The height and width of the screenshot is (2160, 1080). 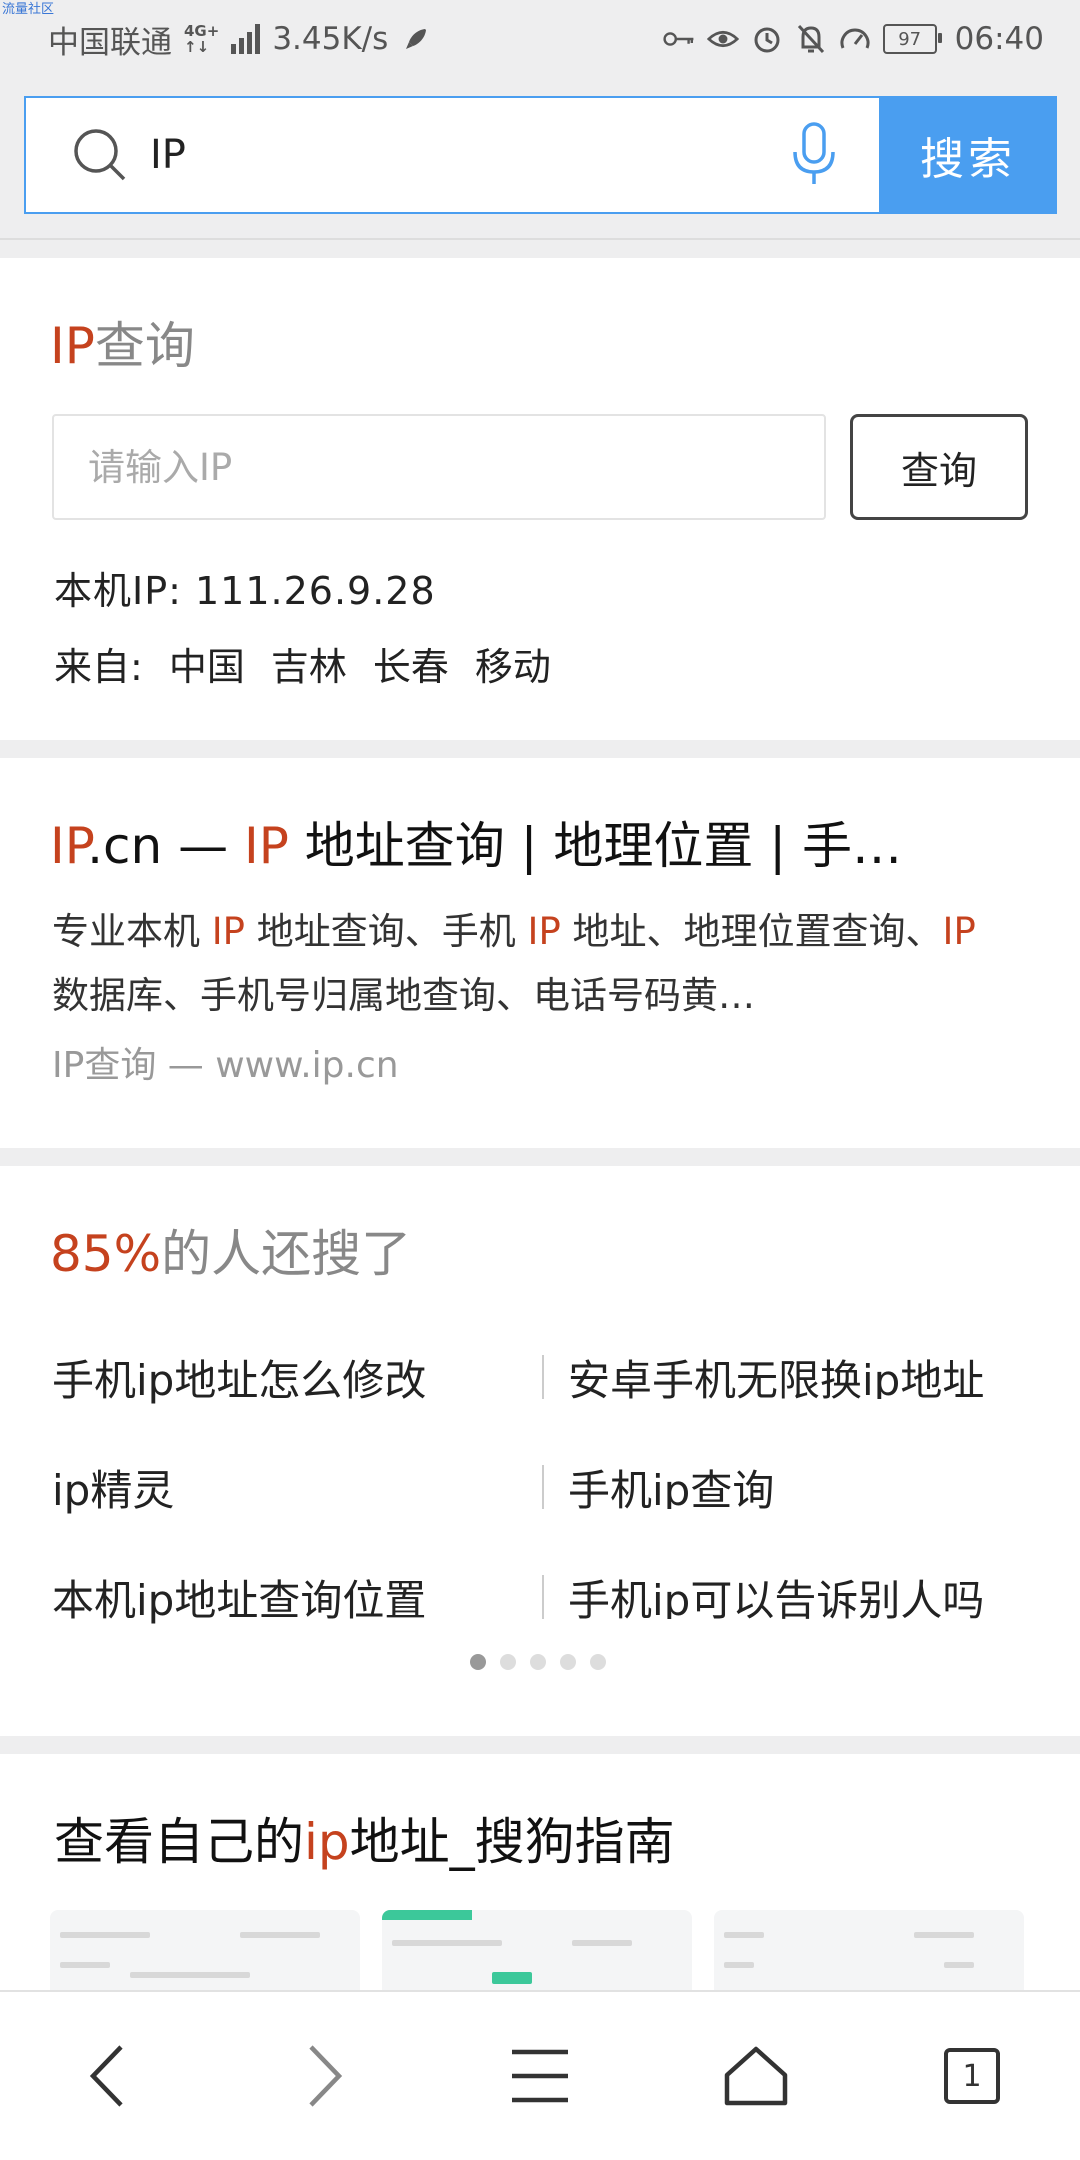 What do you see at coordinates (787, 1597) in the screenshot?
I see `related-item: 手机ip可以告诉别人吗` at bounding box center [787, 1597].